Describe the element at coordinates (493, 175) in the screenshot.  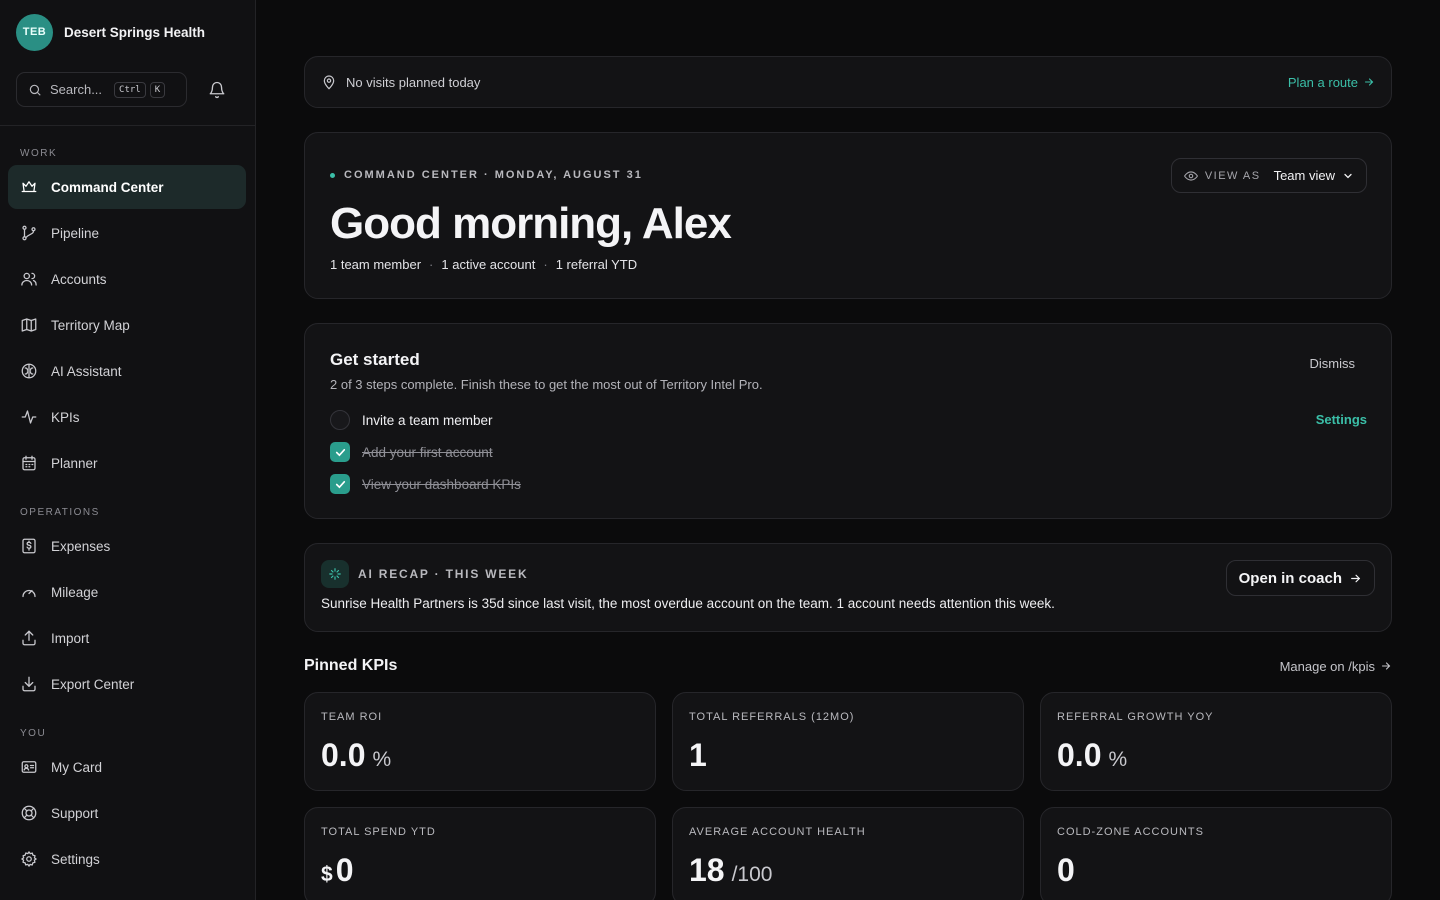
I see `hero-eyebrow-text: COMMAND CENTER · MONDAY, AUGUST 31` at that location.